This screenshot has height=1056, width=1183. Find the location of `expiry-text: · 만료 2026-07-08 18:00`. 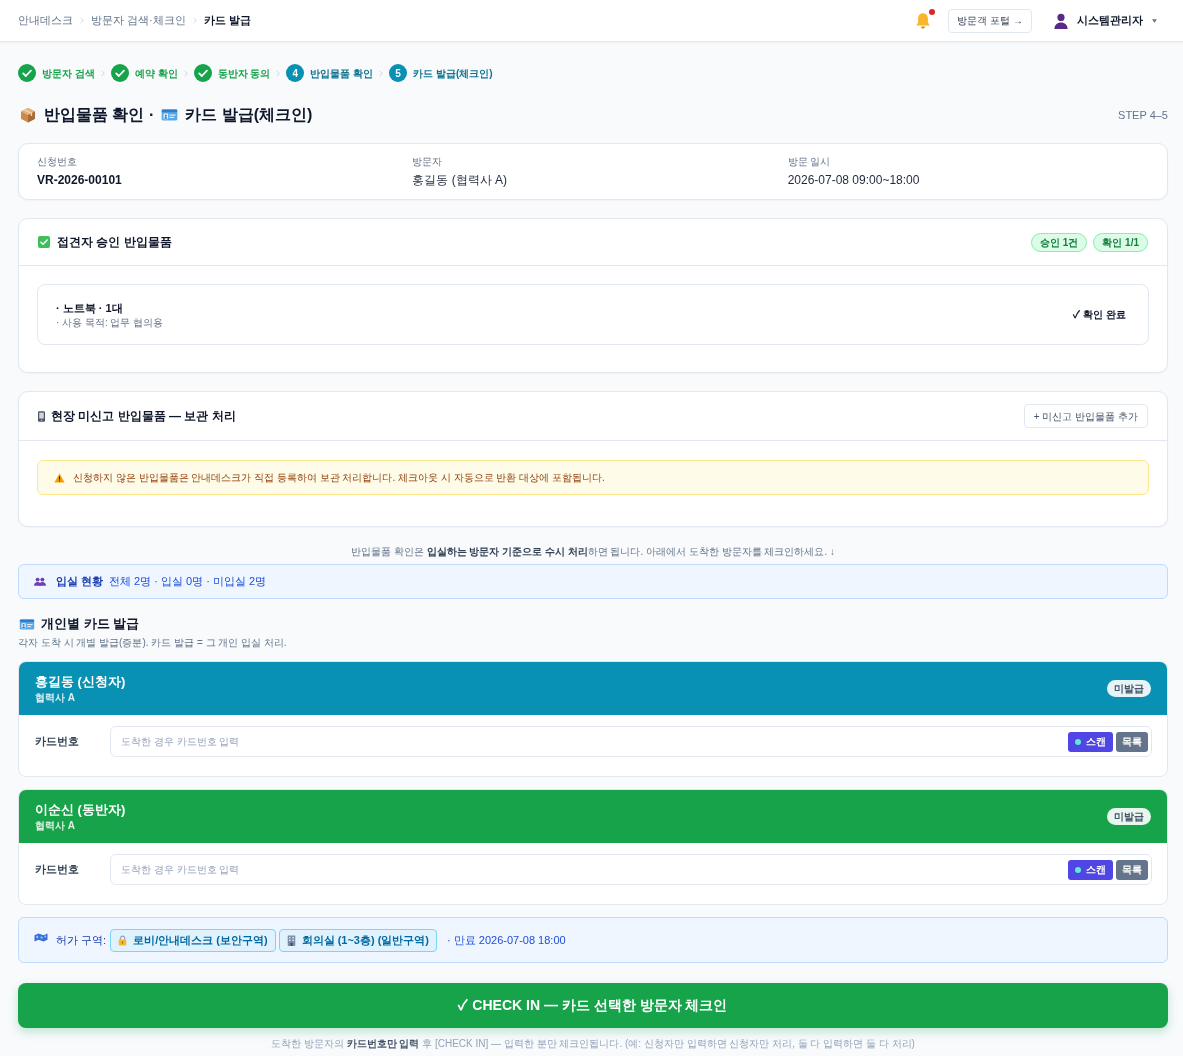

expiry-text: · 만료 2026-07-08 18:00 is located at coordinates (506, 940).